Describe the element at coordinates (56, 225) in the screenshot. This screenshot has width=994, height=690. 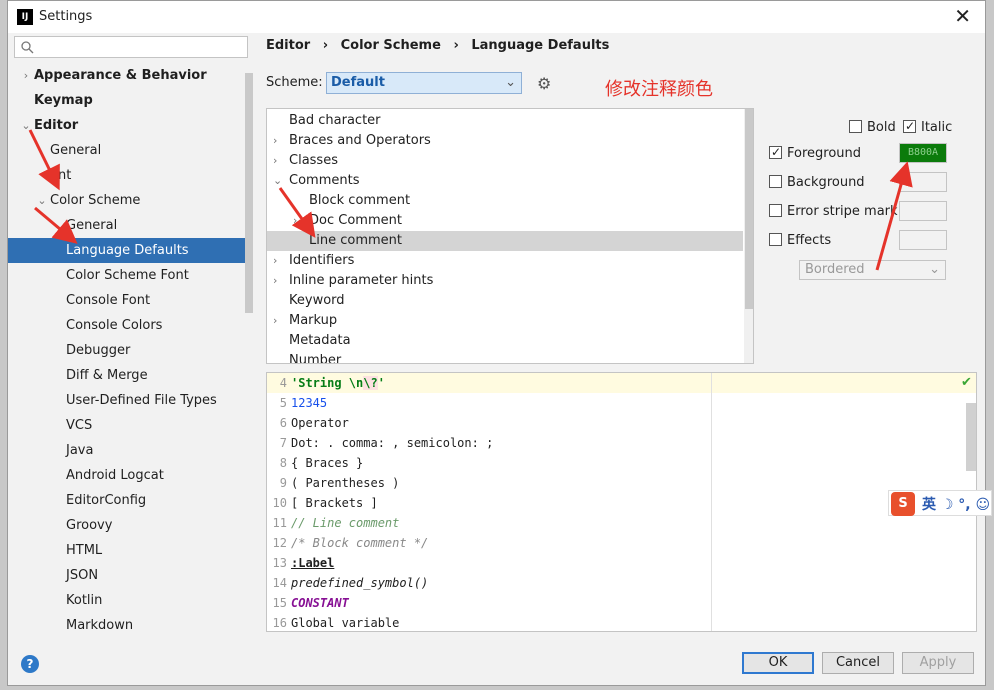
I see `arrow-to-language-defaults` at that location.